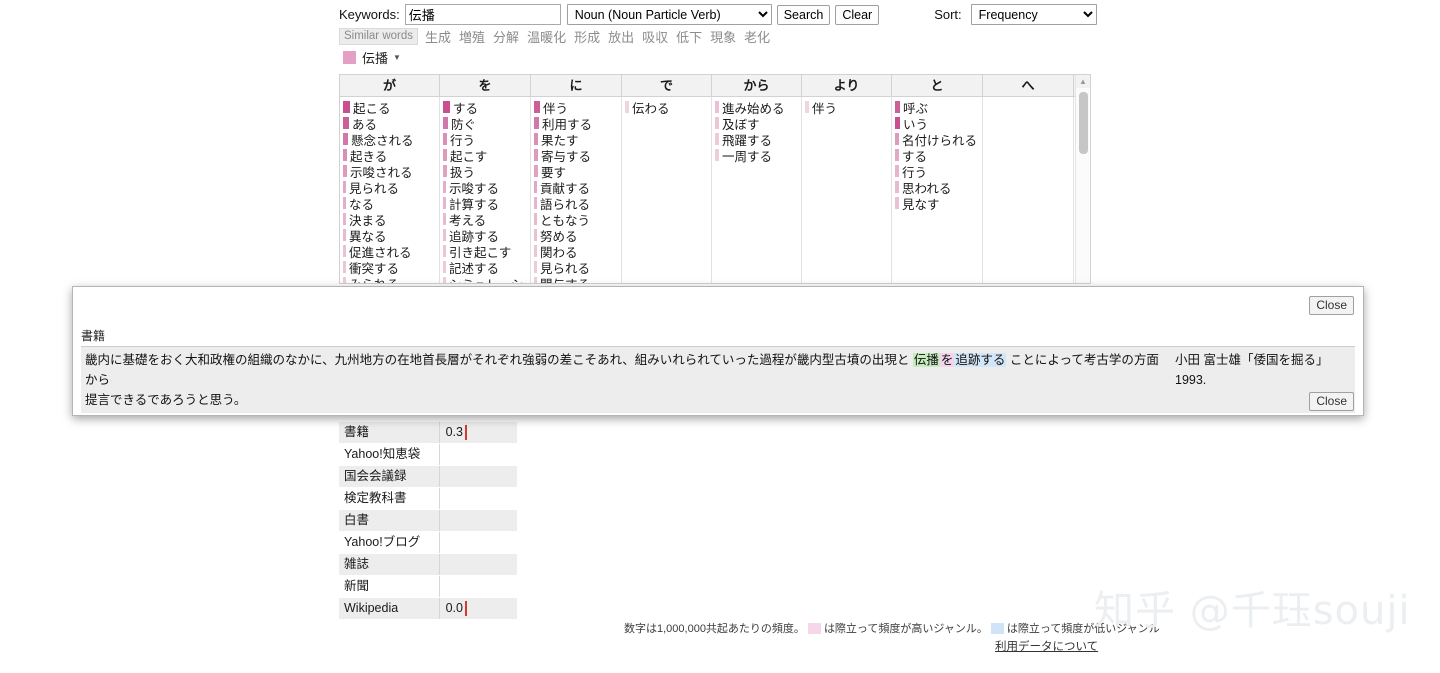 The height and width of the screenshot is (673, 1440). Describe the element at coordinates (723, 37) in the screenshot. I see `similar-word-8: 現象` at that location.